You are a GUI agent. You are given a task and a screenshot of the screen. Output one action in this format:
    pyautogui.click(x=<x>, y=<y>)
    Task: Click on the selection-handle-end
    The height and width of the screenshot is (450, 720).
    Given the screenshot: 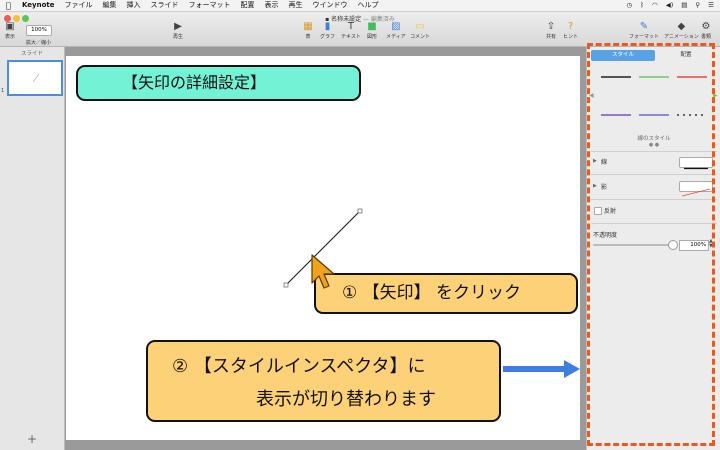 What is the action you would take?
    pyautogui.click(x=360, y=211)
    